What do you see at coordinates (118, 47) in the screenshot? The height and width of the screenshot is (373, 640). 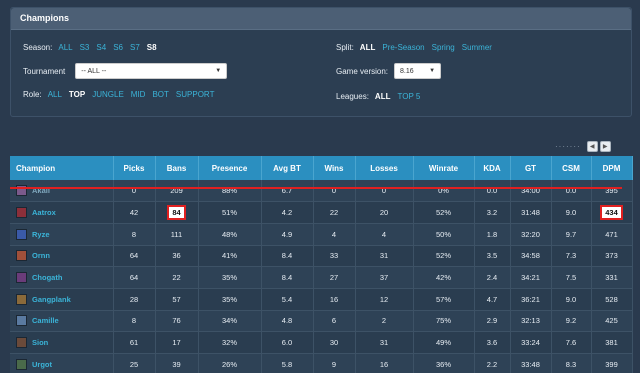 I see `season-option-s6: S6` at bounding box center [118, 47].